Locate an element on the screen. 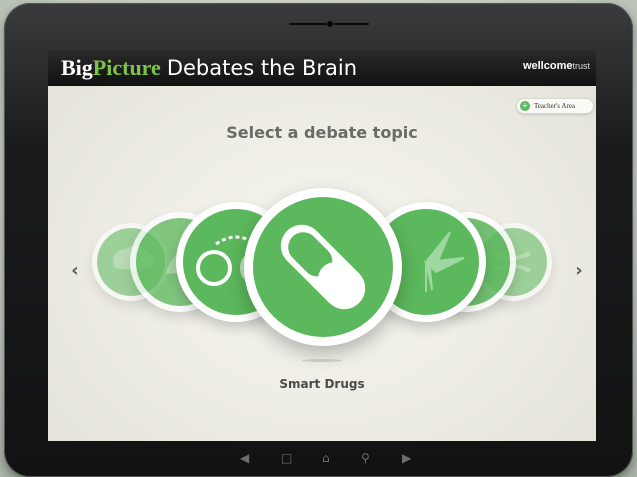 The height and width of the screenshot is (477, 637). topic-smart-drugs is located at coordinates (323, 267).